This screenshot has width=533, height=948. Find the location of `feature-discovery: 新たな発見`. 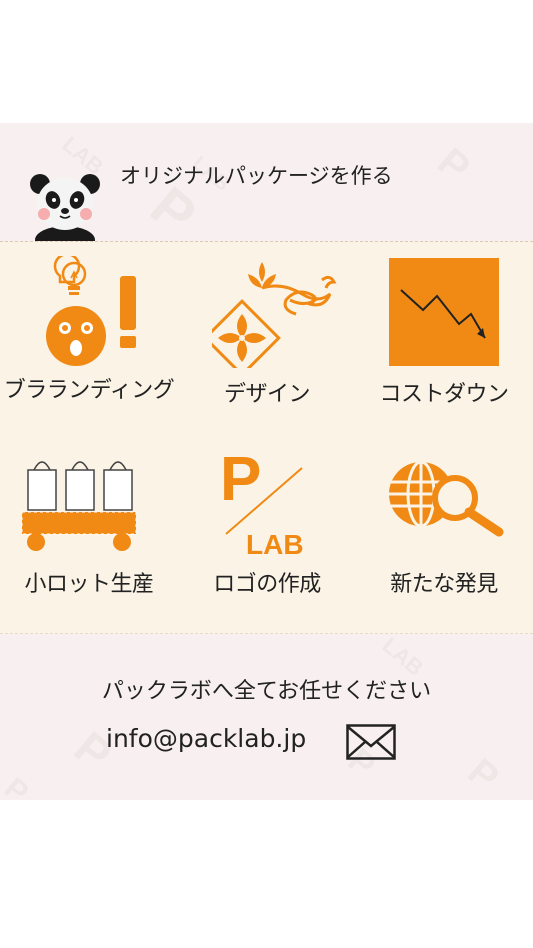

feature-discovery: 新たな発見 is located at coordinates (444, 541).